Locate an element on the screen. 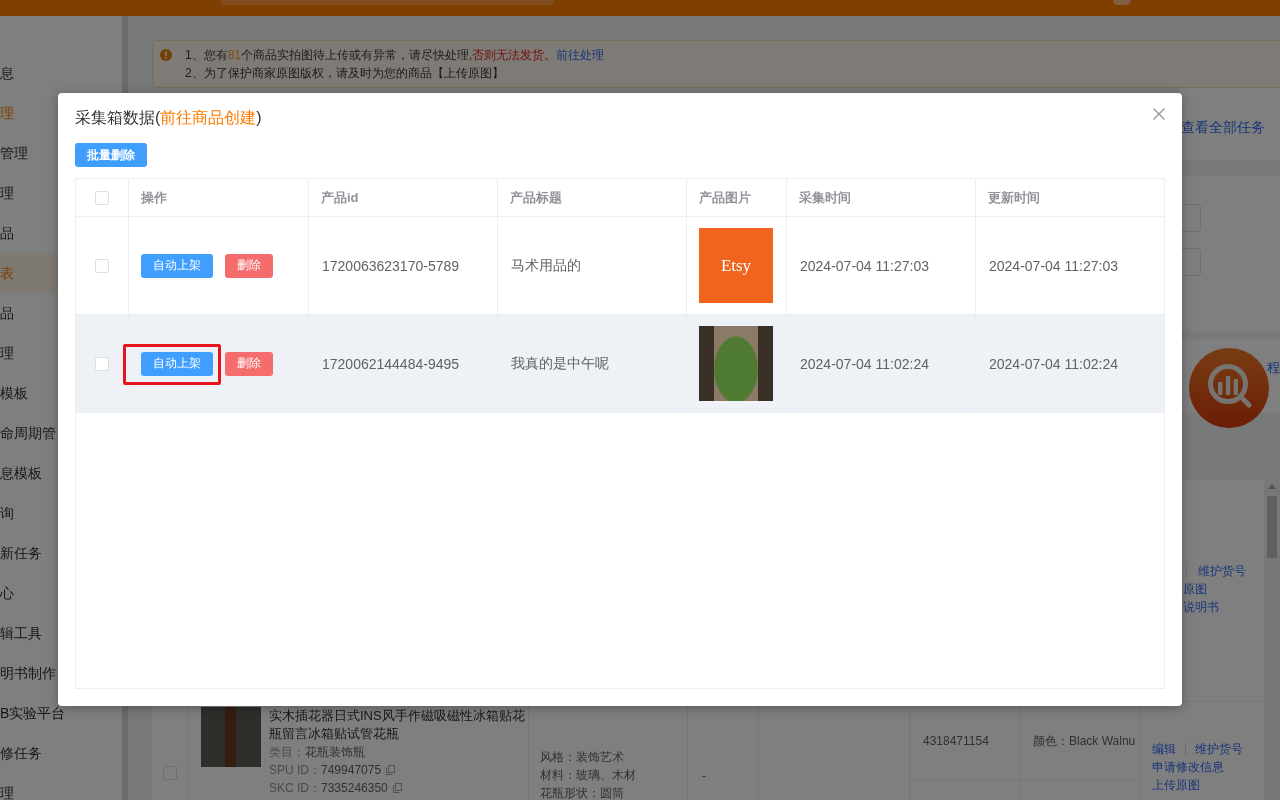  edit-link: 编辑 is located at coordinates (1164, 749).